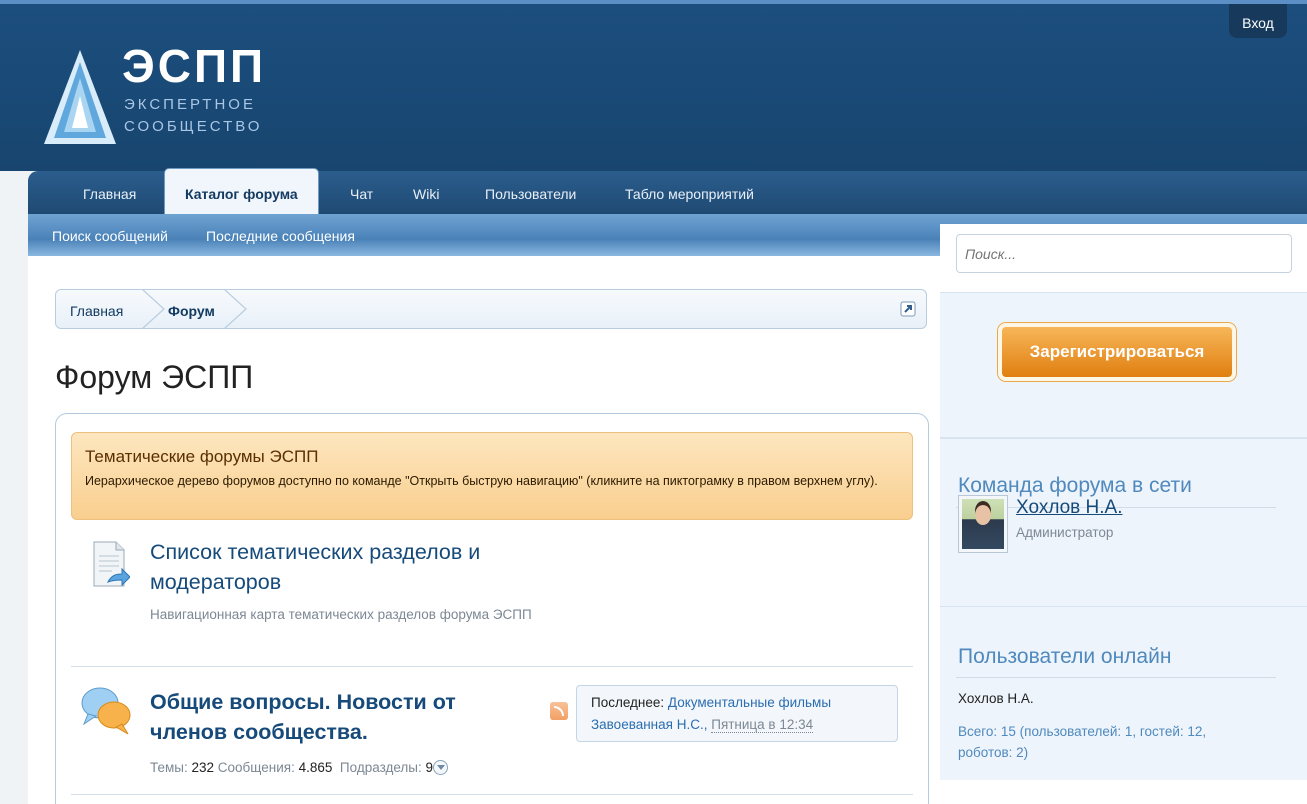 The height and width of the screenshot is (804, 1307). I want to click on site-logo: ЭСПП ЭКСПЕРТНОЕ СООБЩЕСТВО, so click(162, 95).